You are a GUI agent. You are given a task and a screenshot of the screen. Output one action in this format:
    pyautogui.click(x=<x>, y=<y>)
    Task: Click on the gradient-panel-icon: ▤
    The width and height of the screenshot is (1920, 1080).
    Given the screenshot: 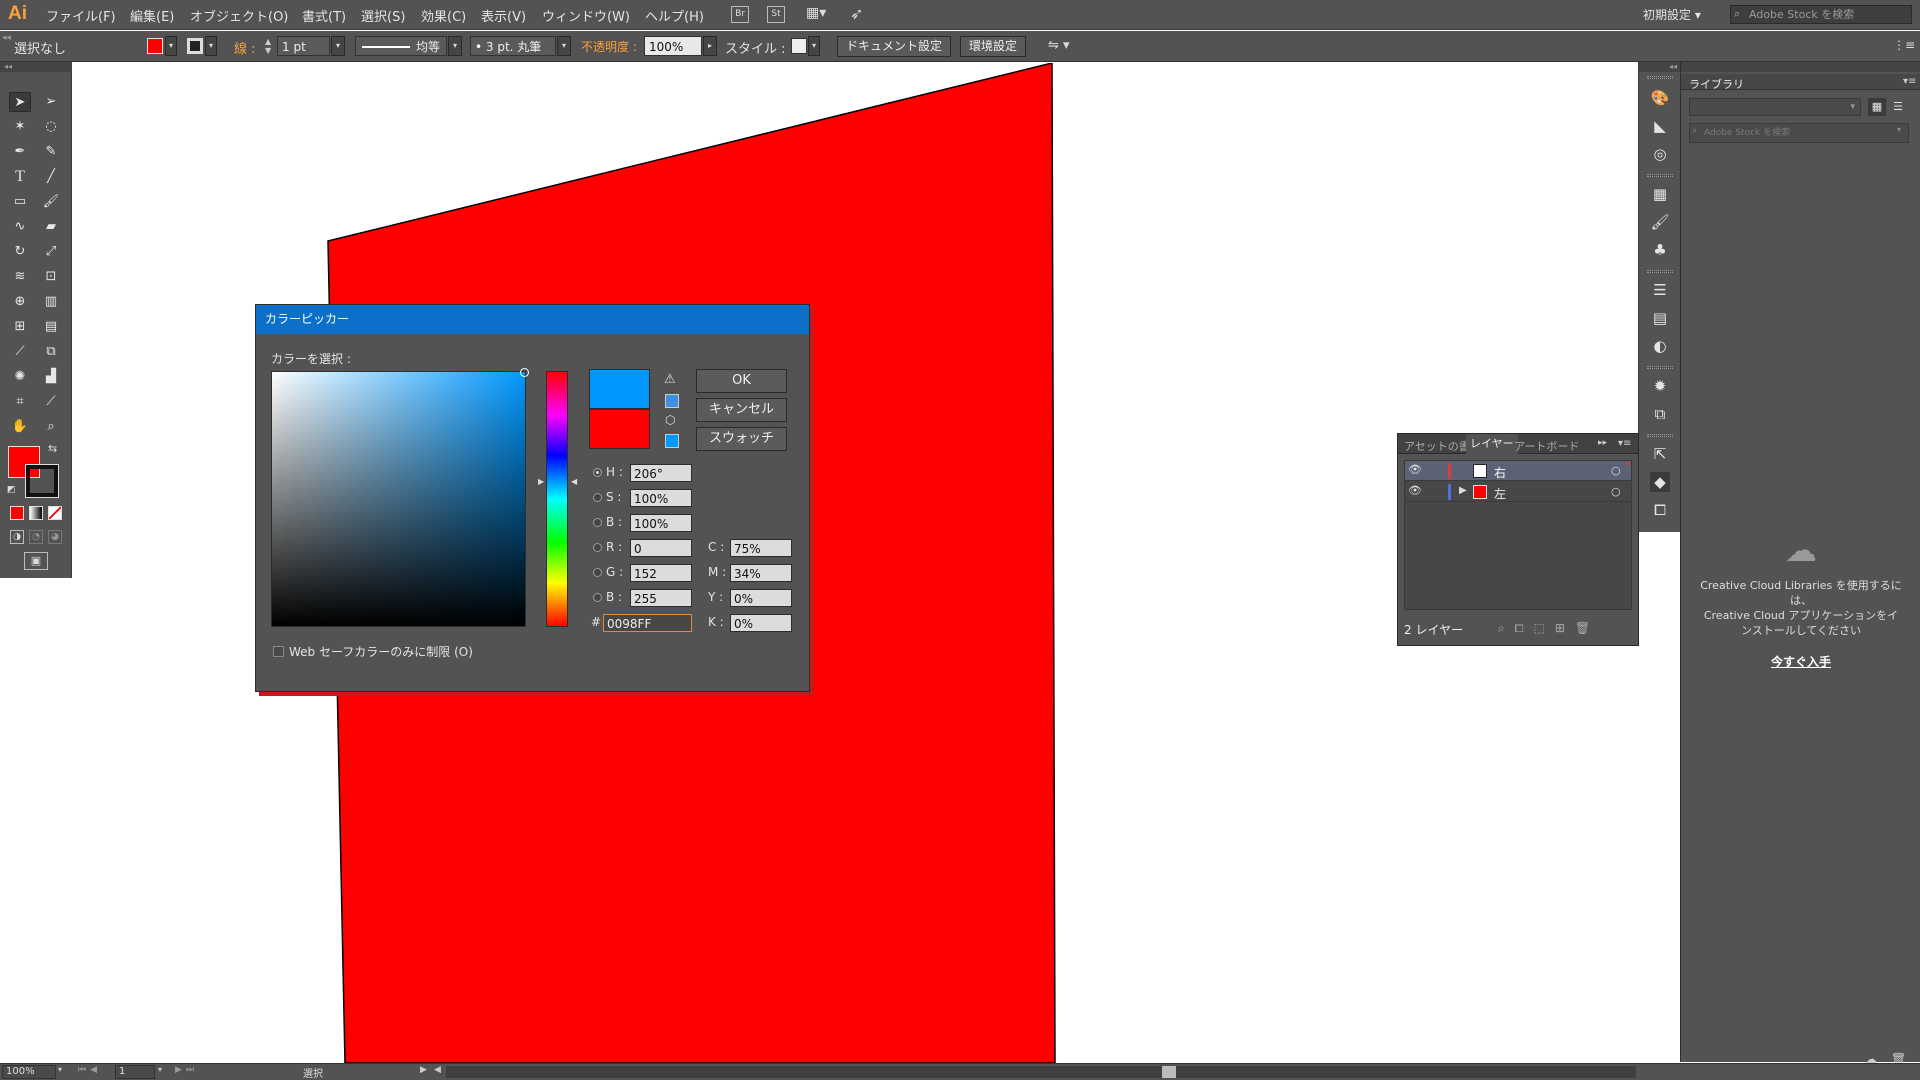 What is the action you would take?
    pyautogui.click(x=1660, y=318)
    